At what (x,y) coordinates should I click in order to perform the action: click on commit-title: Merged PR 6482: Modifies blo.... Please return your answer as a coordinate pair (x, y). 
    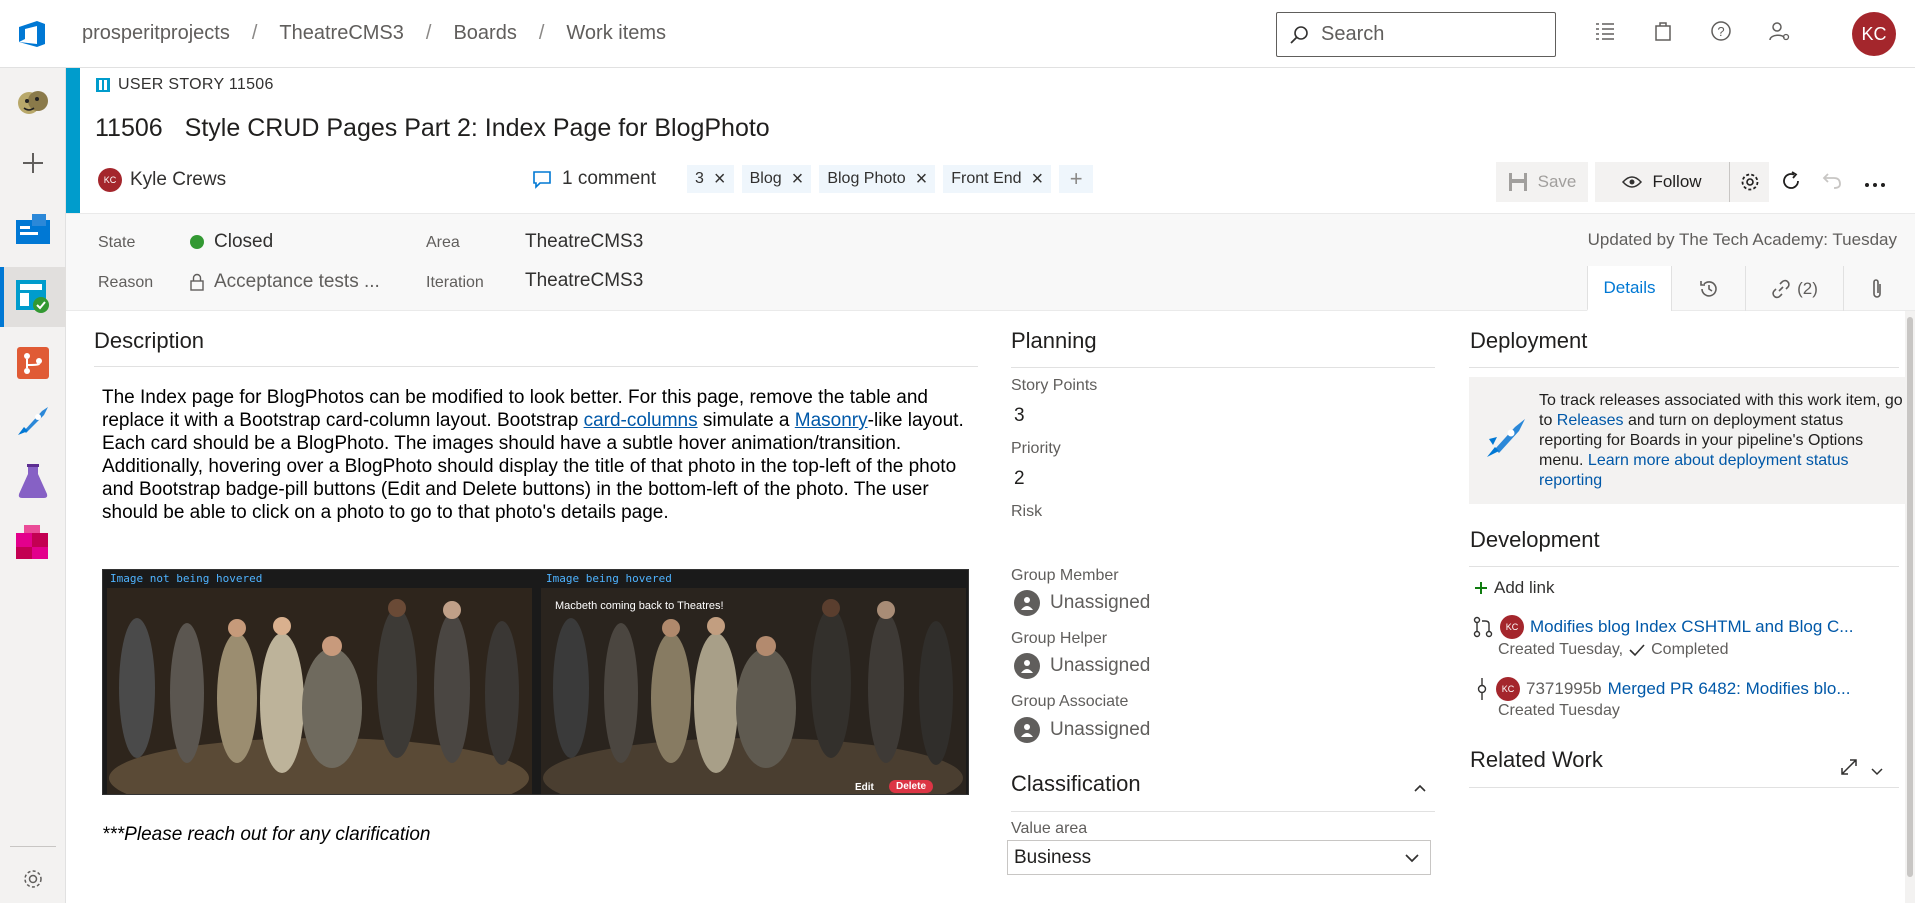
    Looking at the image, I should click on (1729, 689).